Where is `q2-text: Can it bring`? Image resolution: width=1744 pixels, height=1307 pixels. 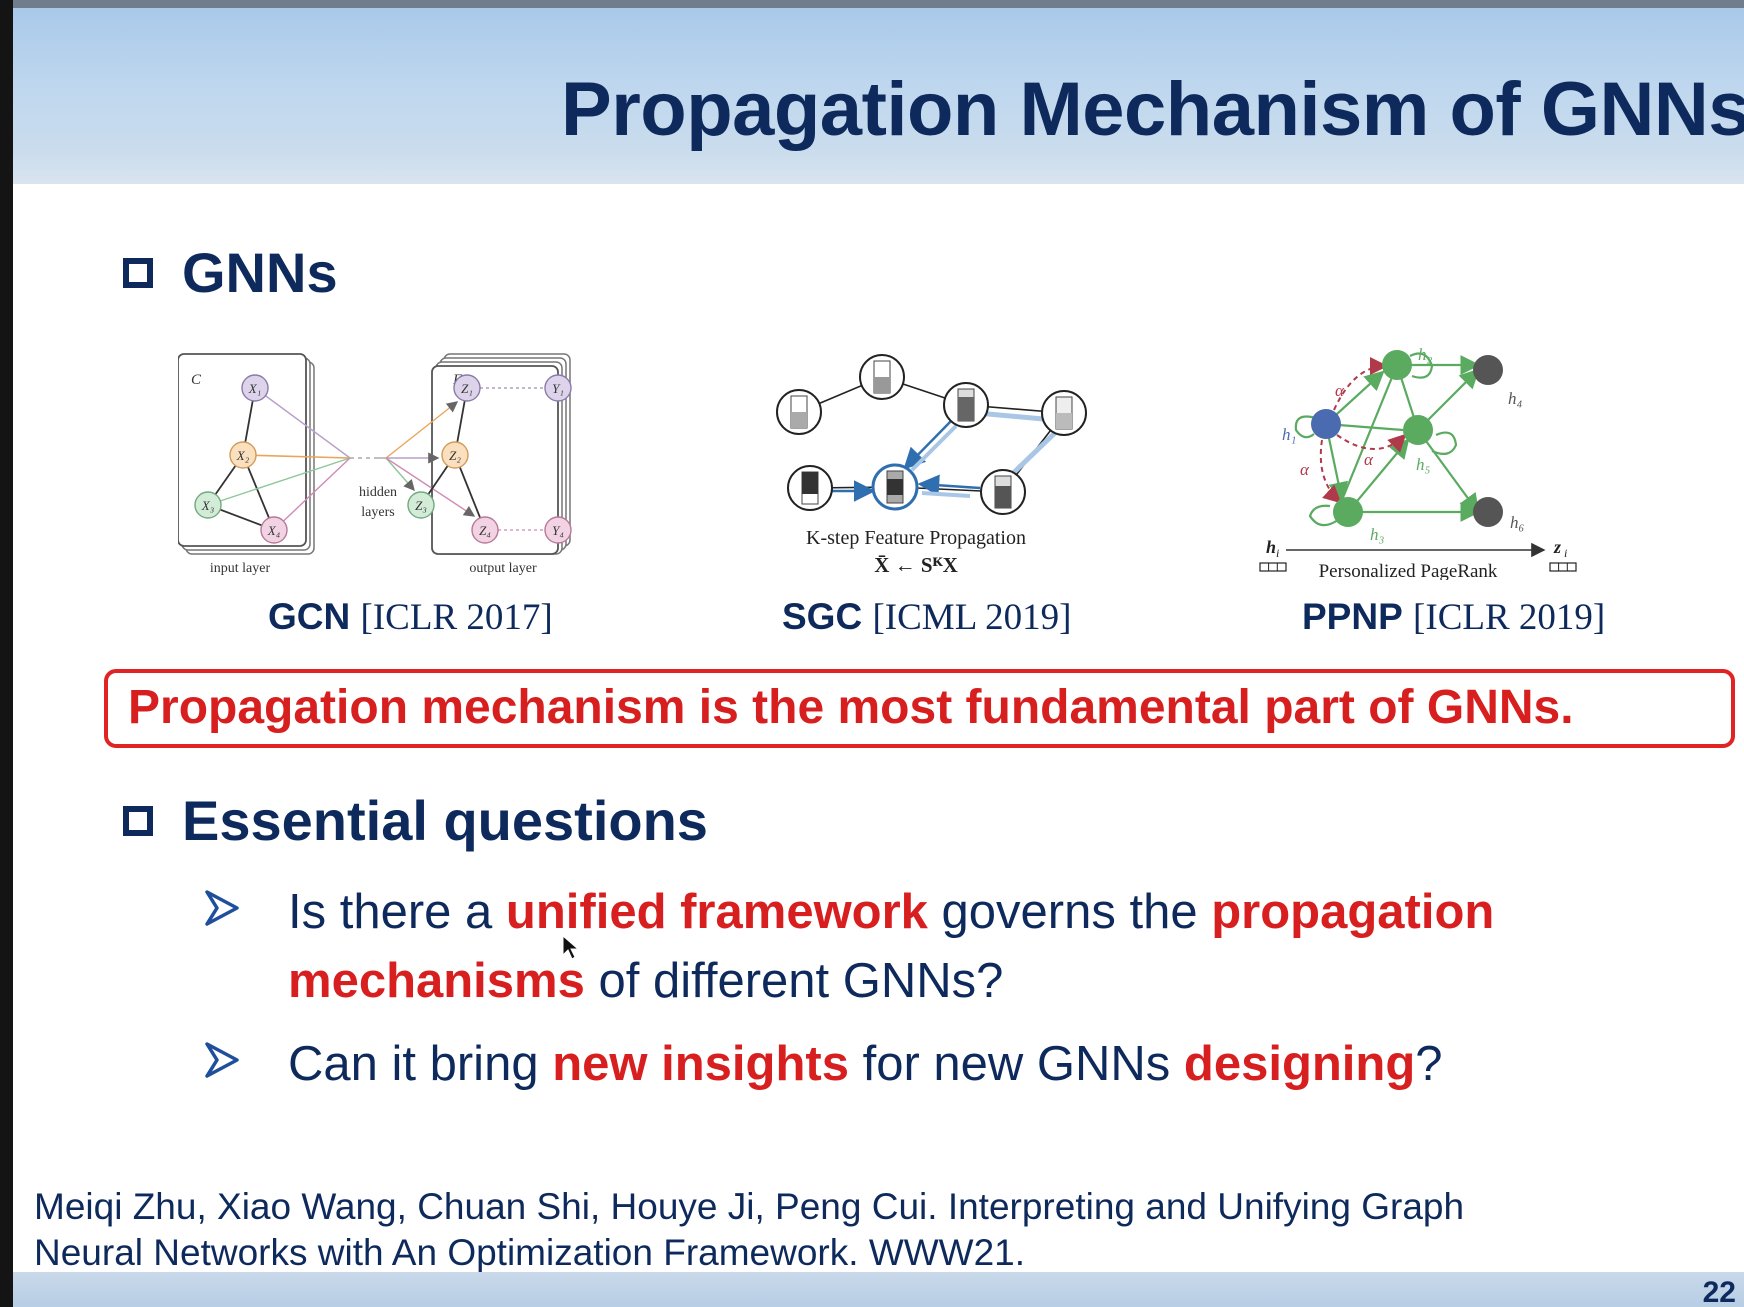
q2-text: Can it bring is located at coordinates (420, 1064).